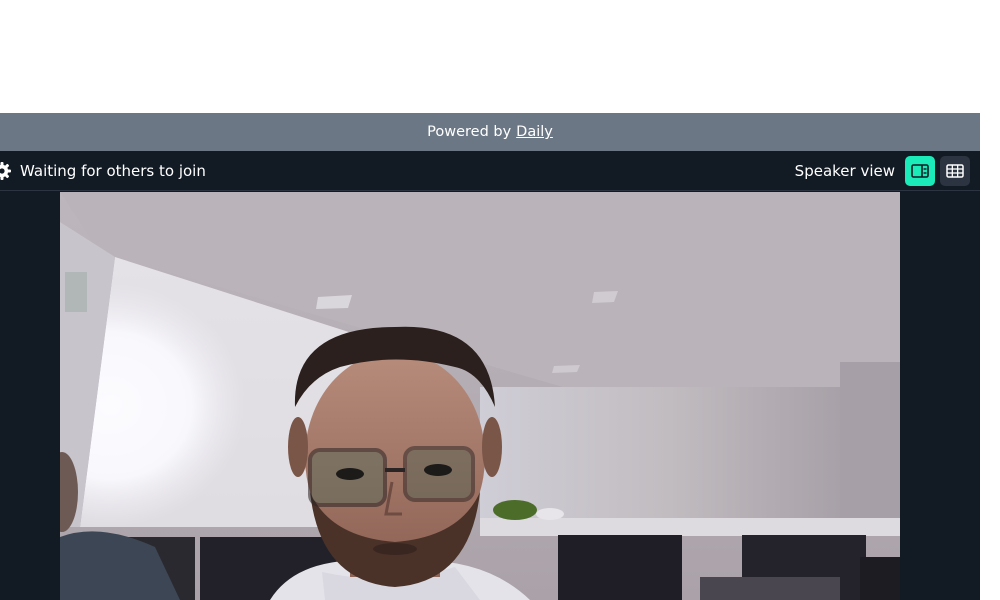 Image resolution: width=1000 pixels, height=600 pixels. What do you see at coordinates (113, 171) in the screenshot?
I see `waiting-status: Waiting for others to join` at bounding box center [113, 171].